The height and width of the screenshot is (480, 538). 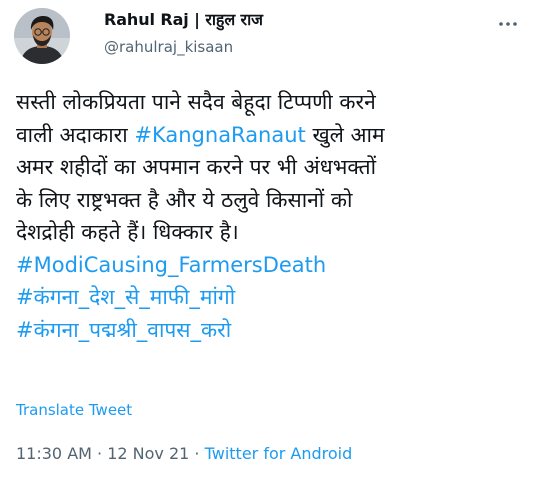 What do you see at coordinates (219, 135) in the screenshot?
I see `hashtag-link: #KangnaRanaut` at bounding box center [219, 135].